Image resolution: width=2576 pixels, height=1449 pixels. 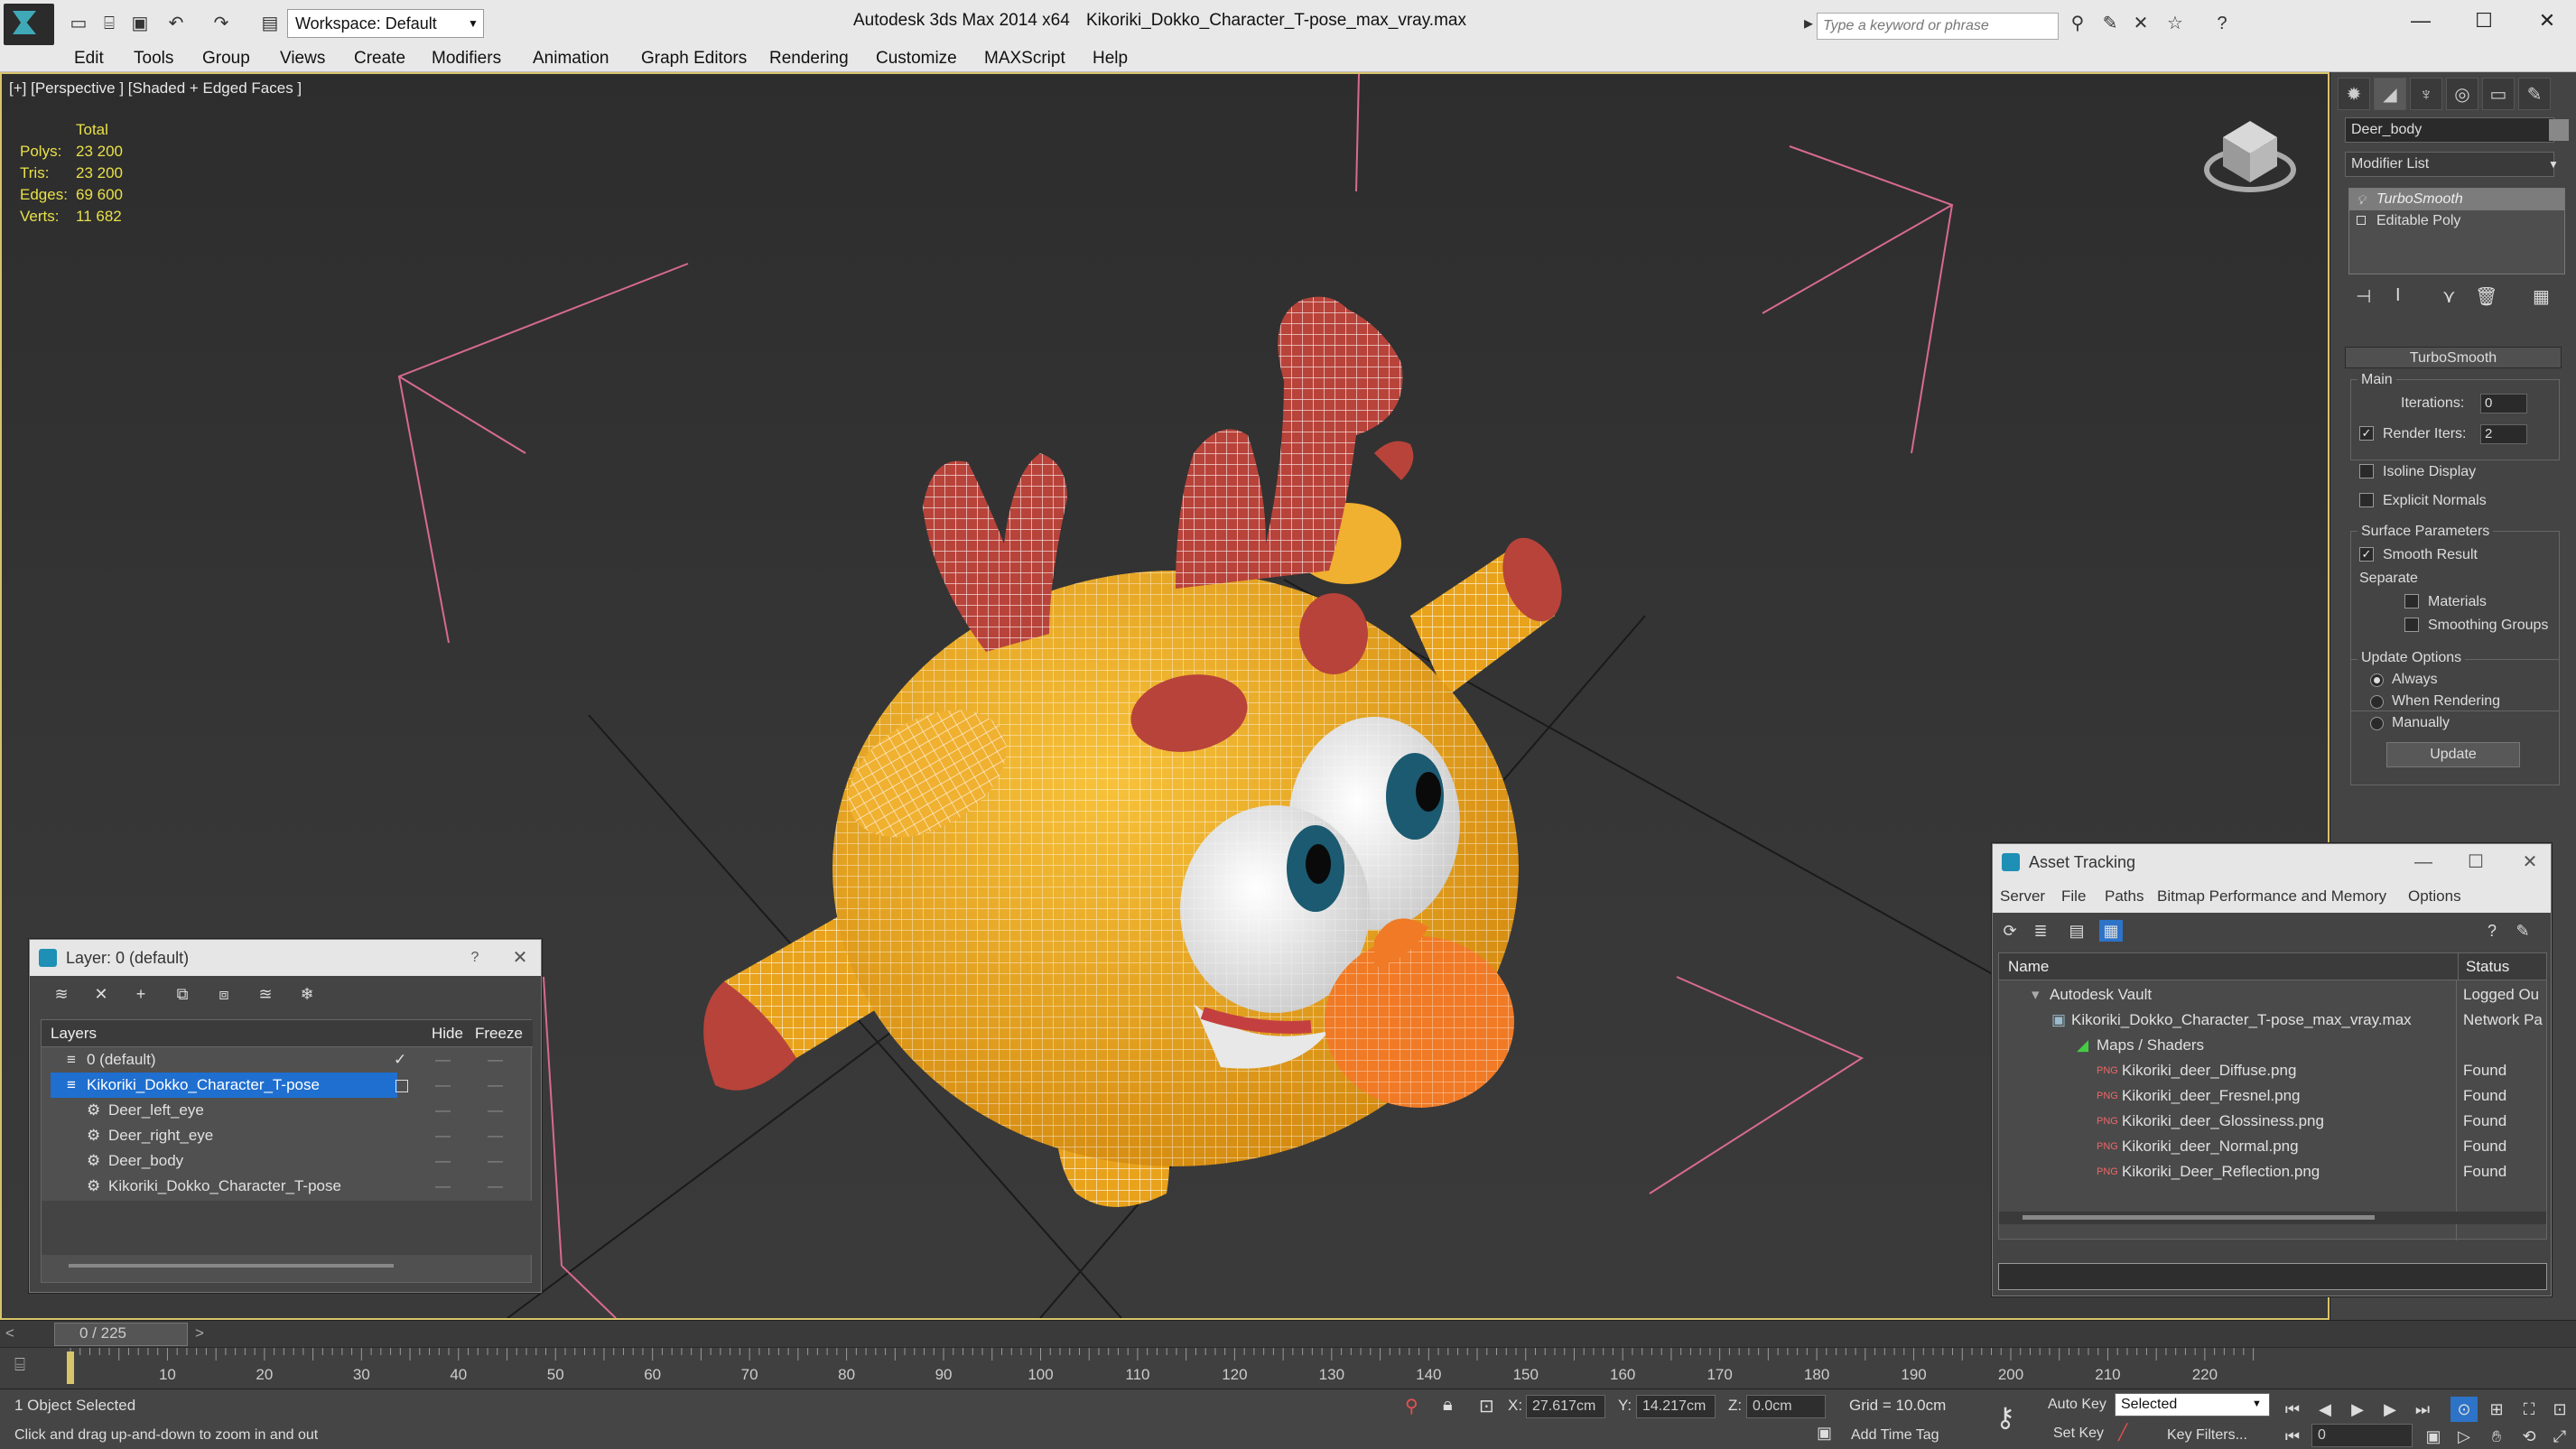 I want to click on when-rendering-radio, so click(x=2377, y=702).